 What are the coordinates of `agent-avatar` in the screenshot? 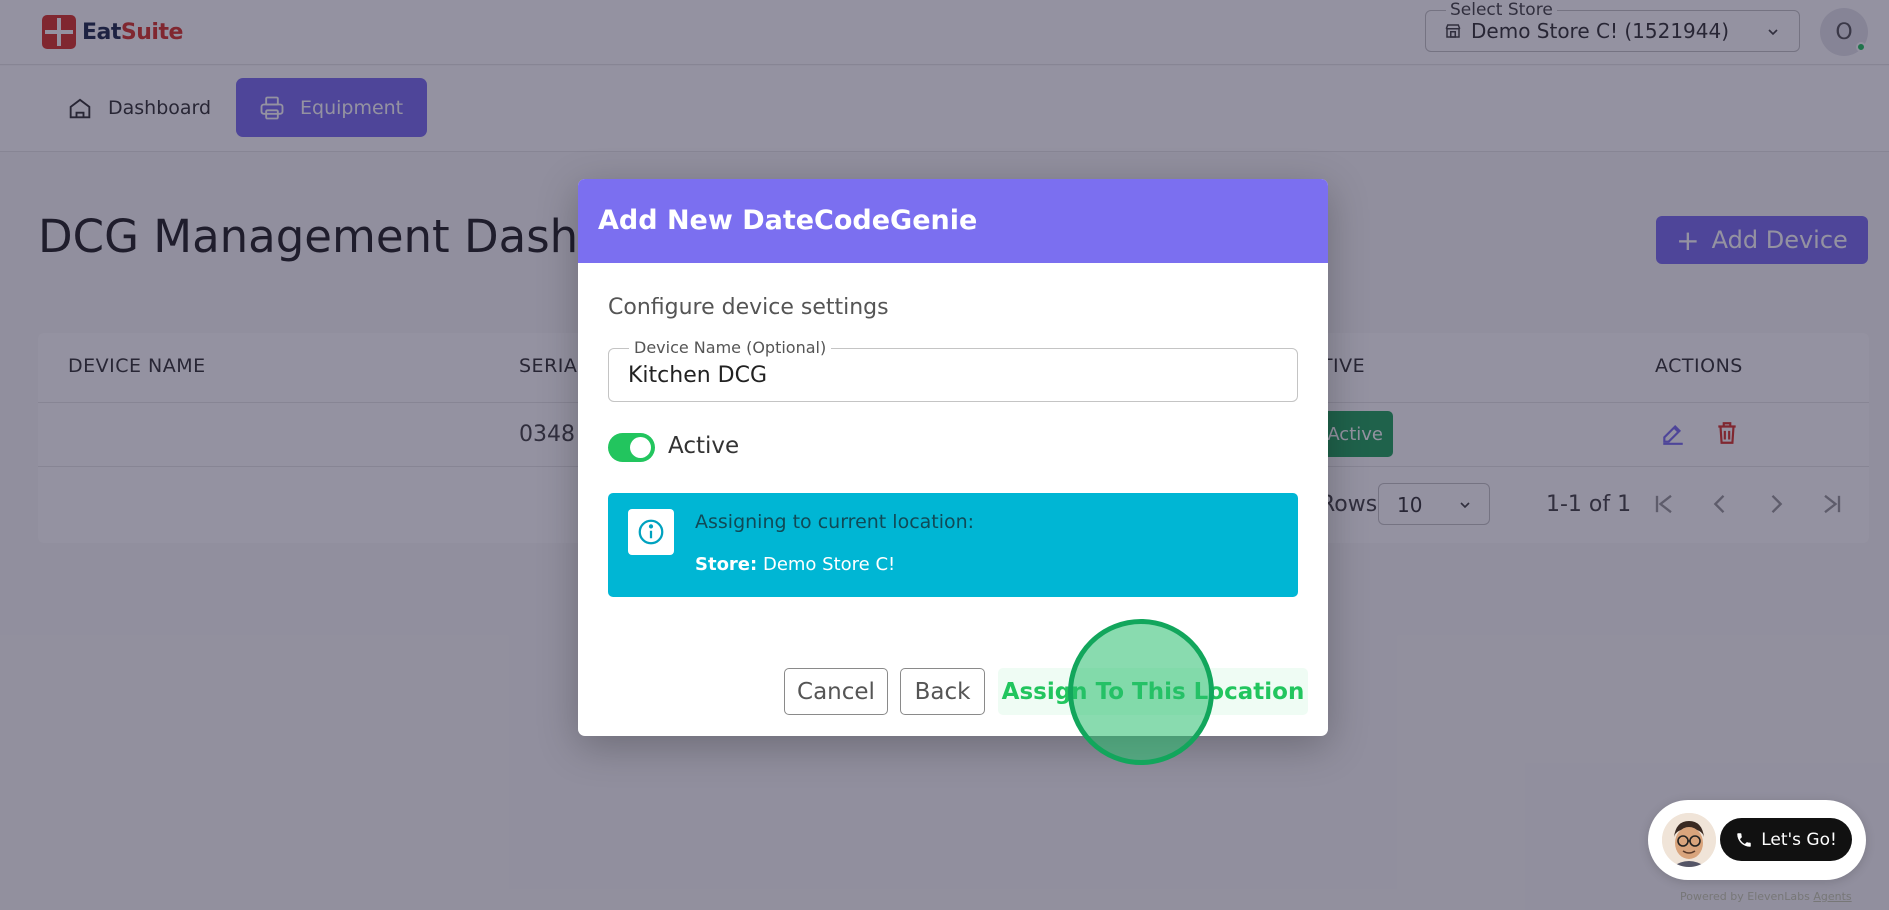 It's located at (1689, 840).